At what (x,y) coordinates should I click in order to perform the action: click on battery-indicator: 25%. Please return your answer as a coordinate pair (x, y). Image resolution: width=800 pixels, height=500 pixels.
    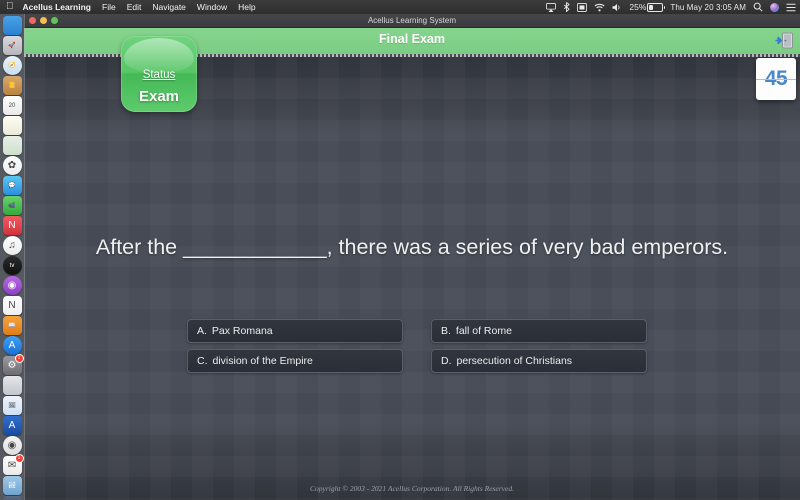
    Looking at the image, I should click on (647, 7).